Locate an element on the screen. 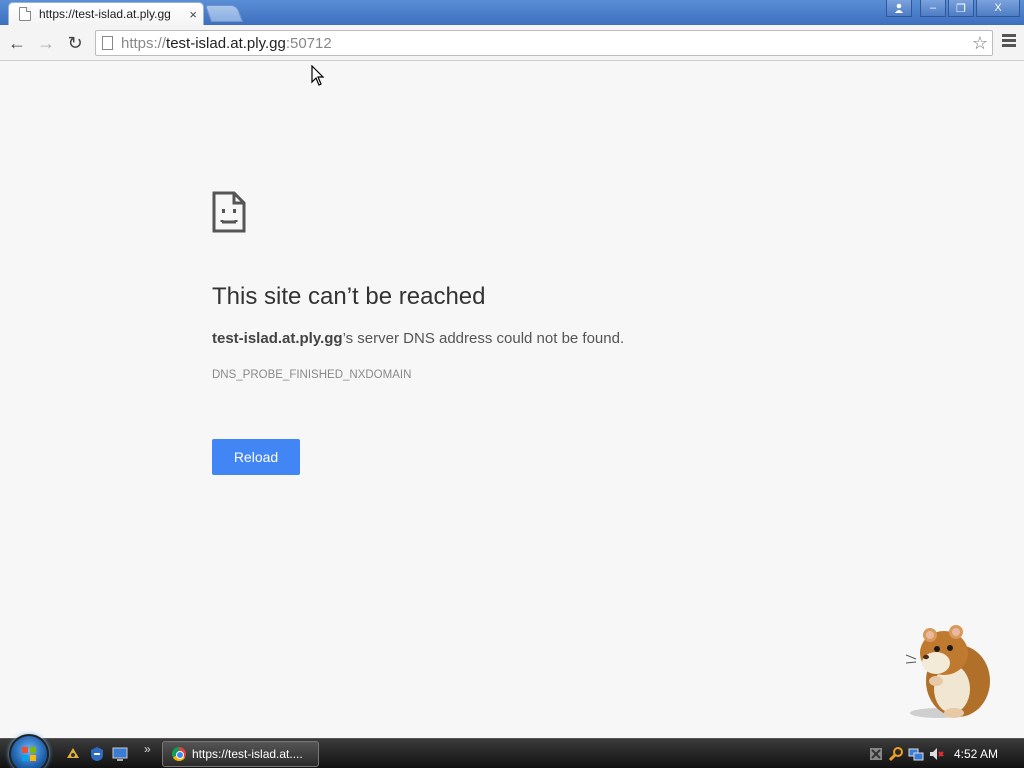 The height and width of the screenshot is (768, 1024). tab-close-icon: × is located at coordinates (193, 14).